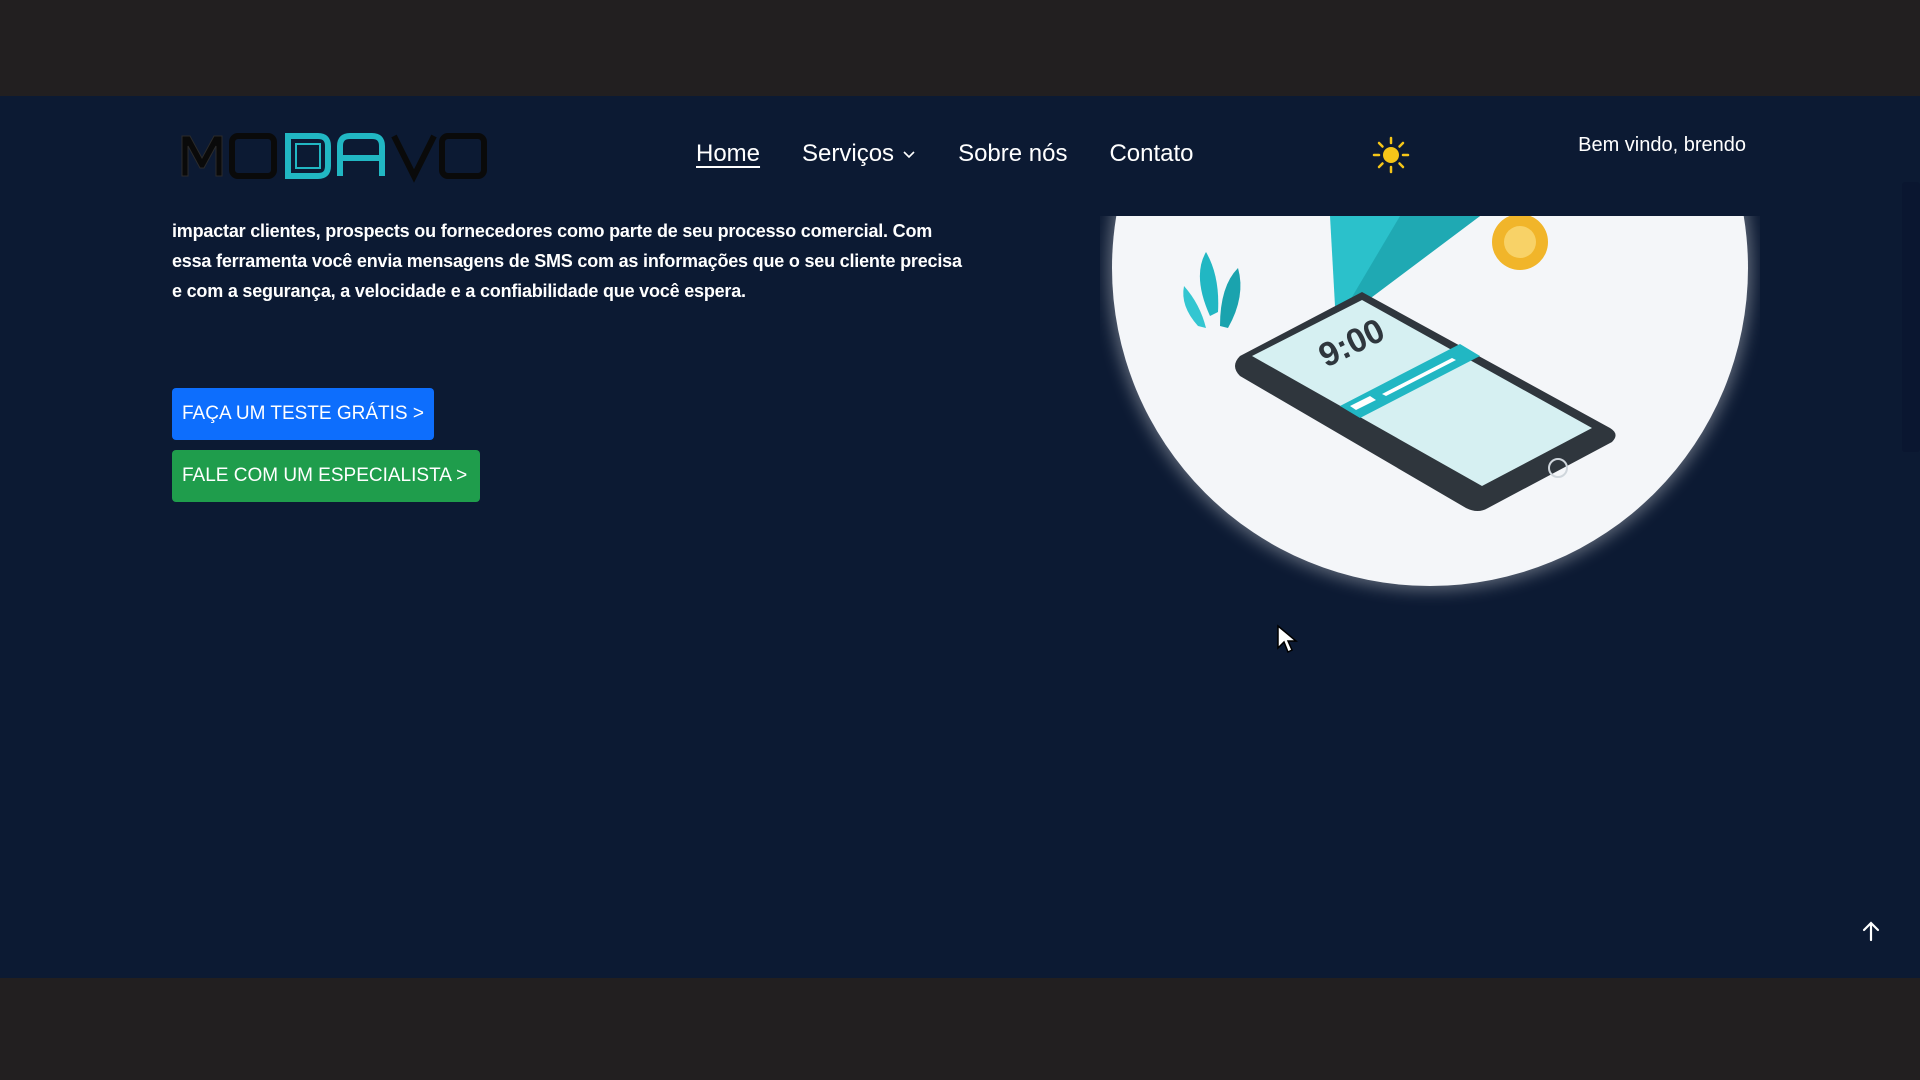 The width and height of the screenshot is (1920, 1080). What do you see at coordinates (1911, 317) in the screenshot?
I see `scrollbar-thumb` at bounding box center [1911, 317].